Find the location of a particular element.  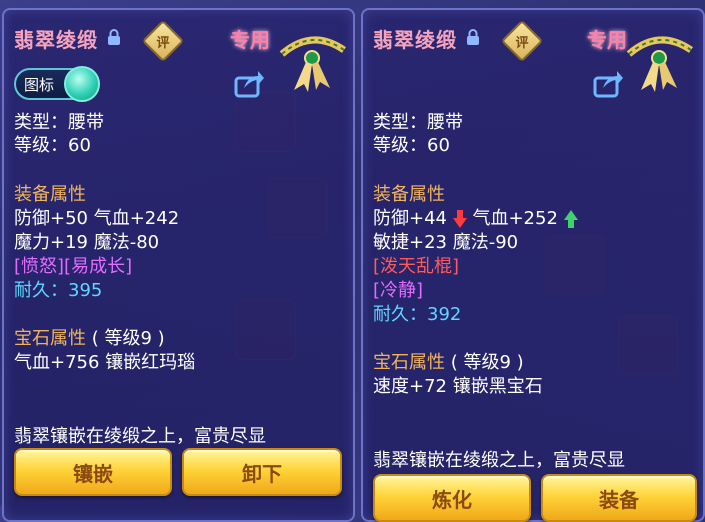

toggle-knob is located at coordinates (82, 84).